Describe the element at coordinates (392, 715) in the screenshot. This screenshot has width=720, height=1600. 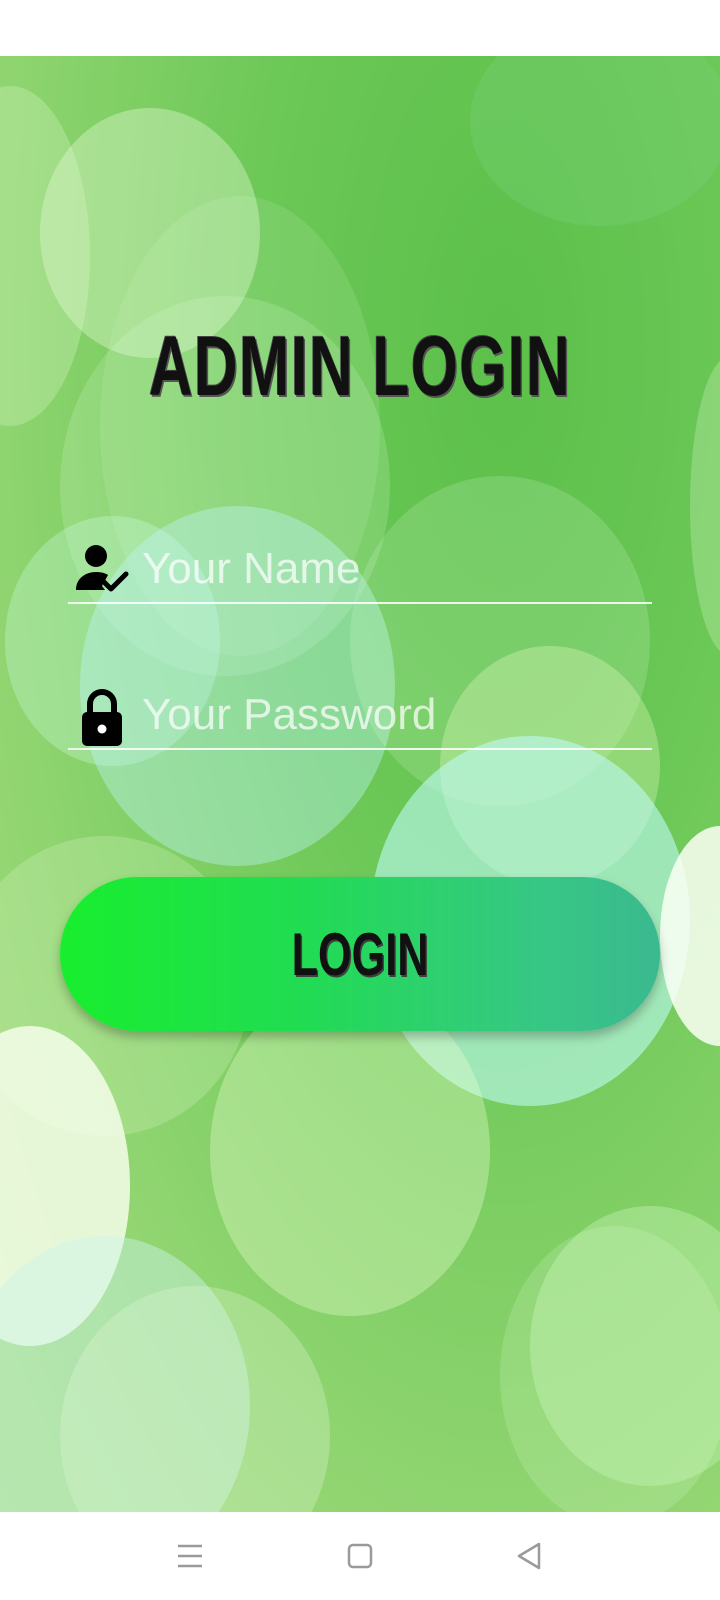
I see `password-input` at that location.